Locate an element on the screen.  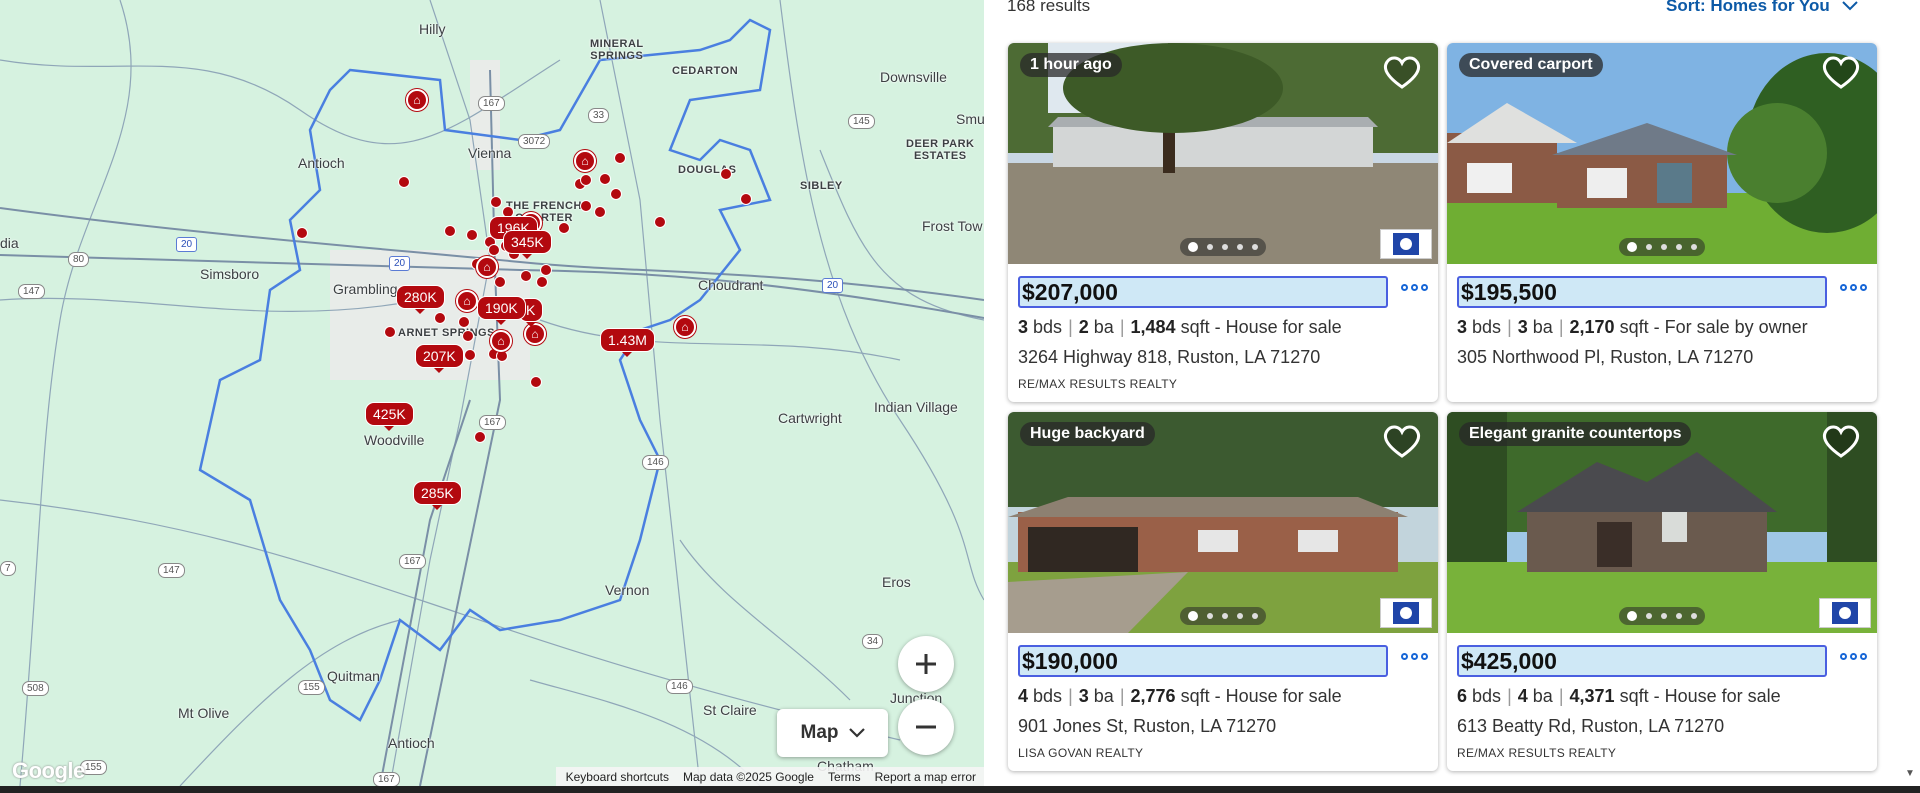
baths-count: 3 is located at coordinates (1522, 327).